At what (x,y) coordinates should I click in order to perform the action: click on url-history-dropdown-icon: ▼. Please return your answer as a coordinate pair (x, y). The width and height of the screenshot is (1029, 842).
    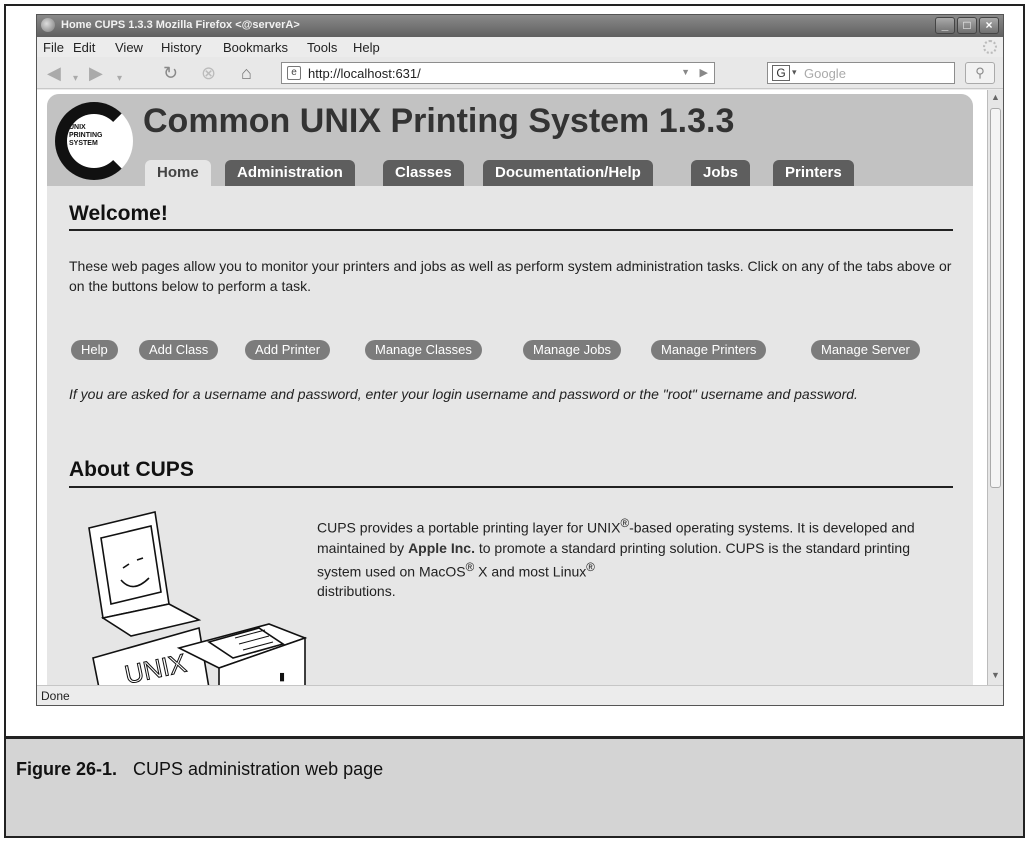
    Looking at the image, I should click on (685, 72).